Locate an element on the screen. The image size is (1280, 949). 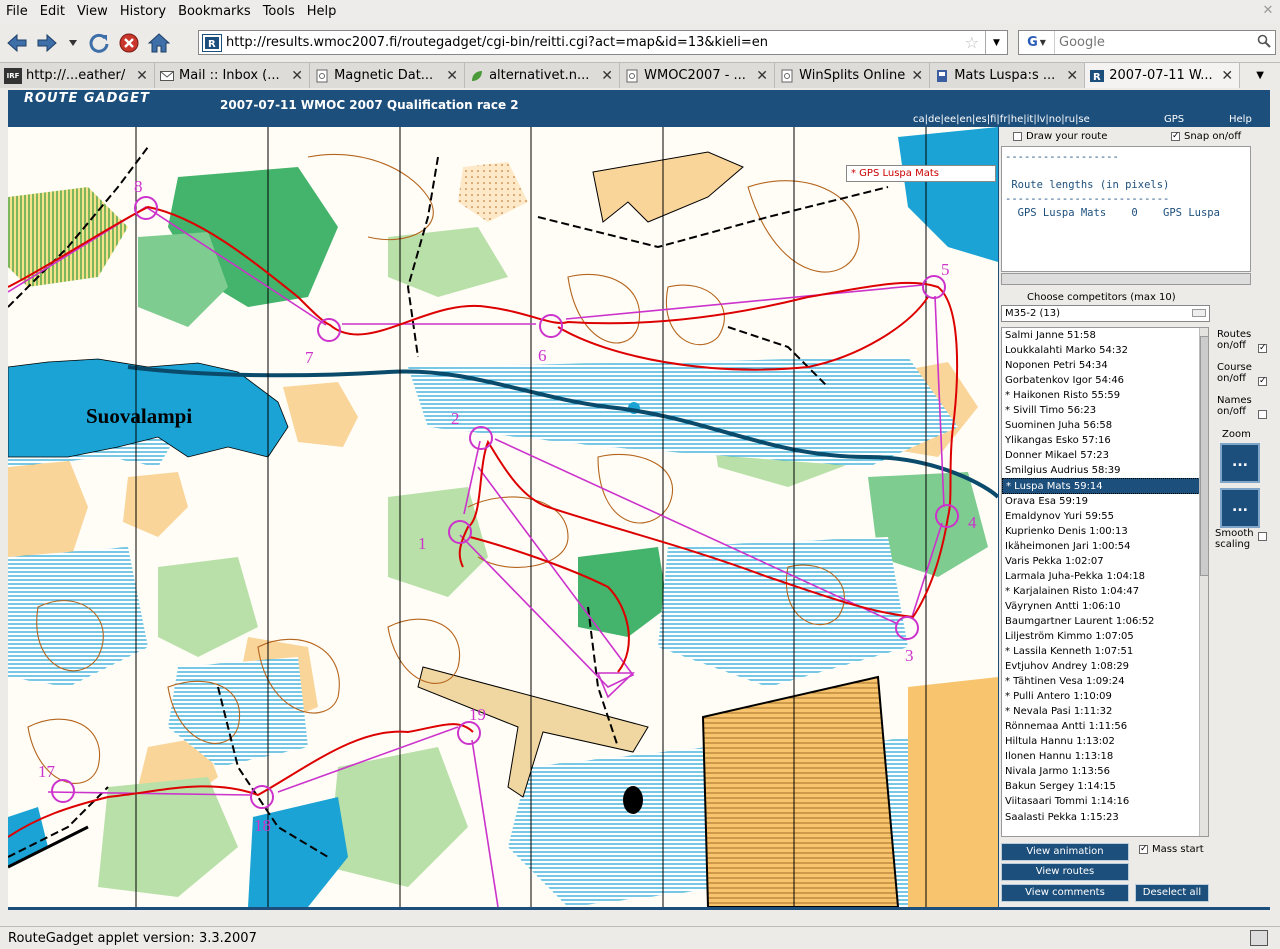
routes-toggle-checkbox: ✓ is located at coordinates (1262, 348).